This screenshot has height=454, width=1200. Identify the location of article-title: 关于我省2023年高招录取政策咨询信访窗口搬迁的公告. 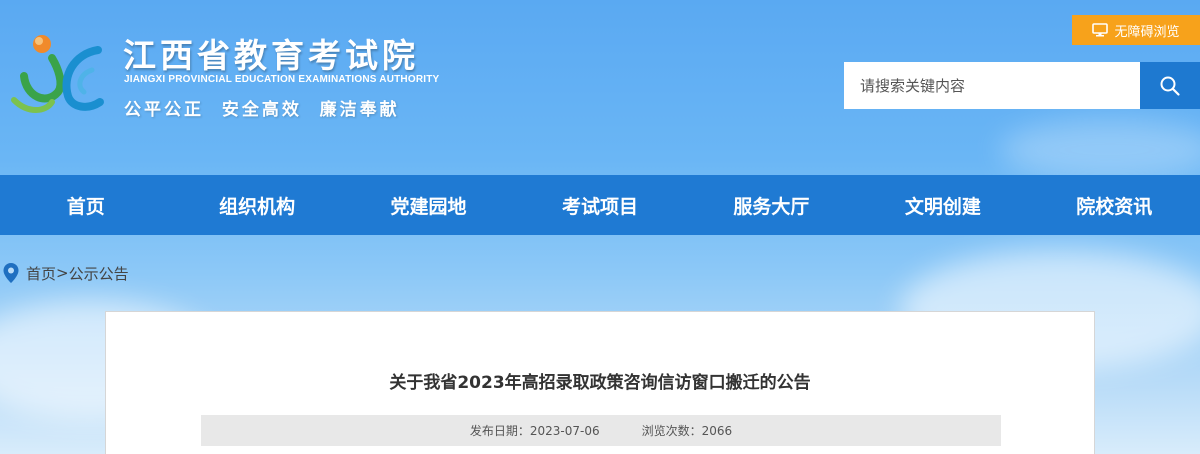
(600, 383).